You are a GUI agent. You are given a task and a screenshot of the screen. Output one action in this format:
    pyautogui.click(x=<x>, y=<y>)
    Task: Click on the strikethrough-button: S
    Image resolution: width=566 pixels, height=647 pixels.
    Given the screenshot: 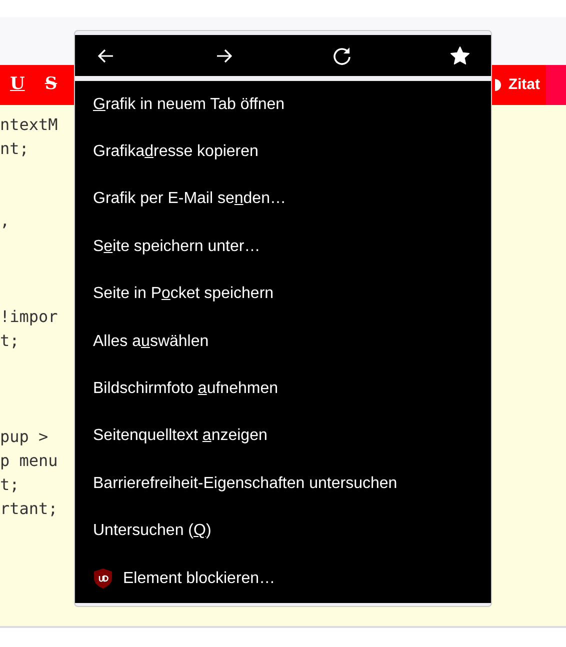 What is the action you would take?
    pyautogui.click(x=51, y=85)
    